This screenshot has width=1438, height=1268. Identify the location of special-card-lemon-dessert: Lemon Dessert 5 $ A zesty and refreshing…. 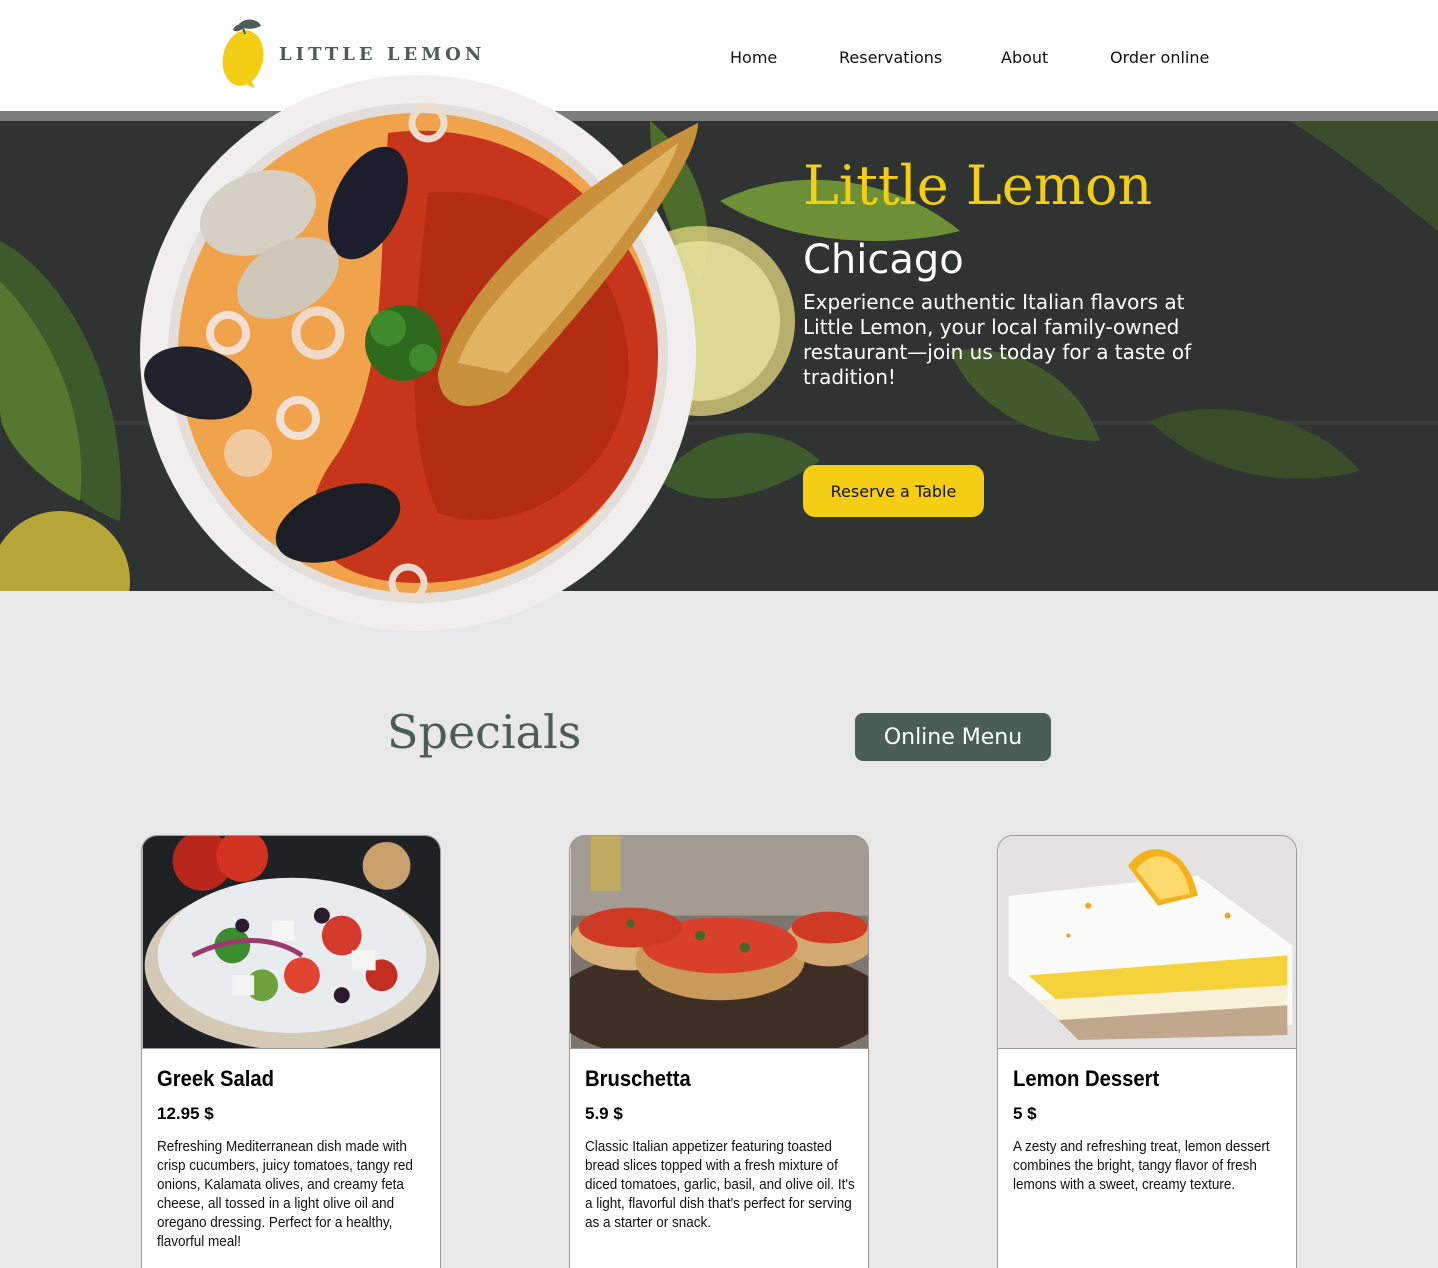
(1147, 1051).